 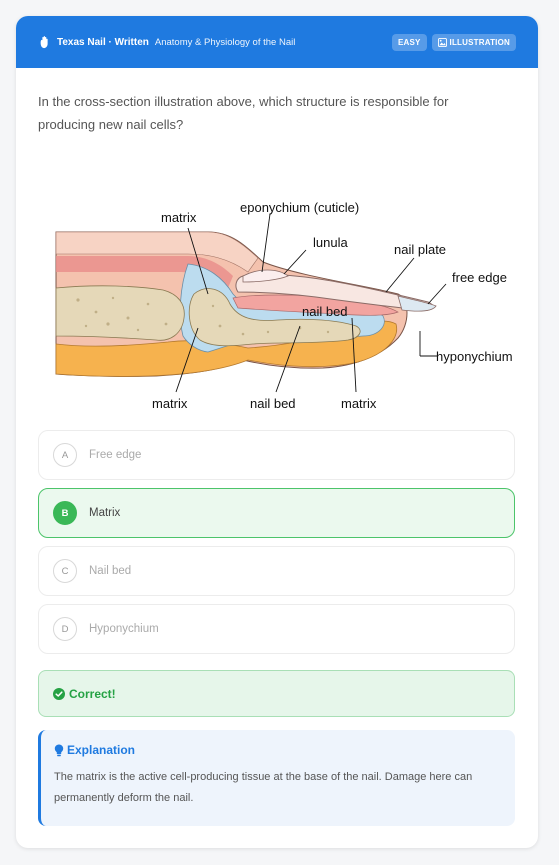 I want to click on app-brand: Texas Nail · Written, so click(x=103, y=42).